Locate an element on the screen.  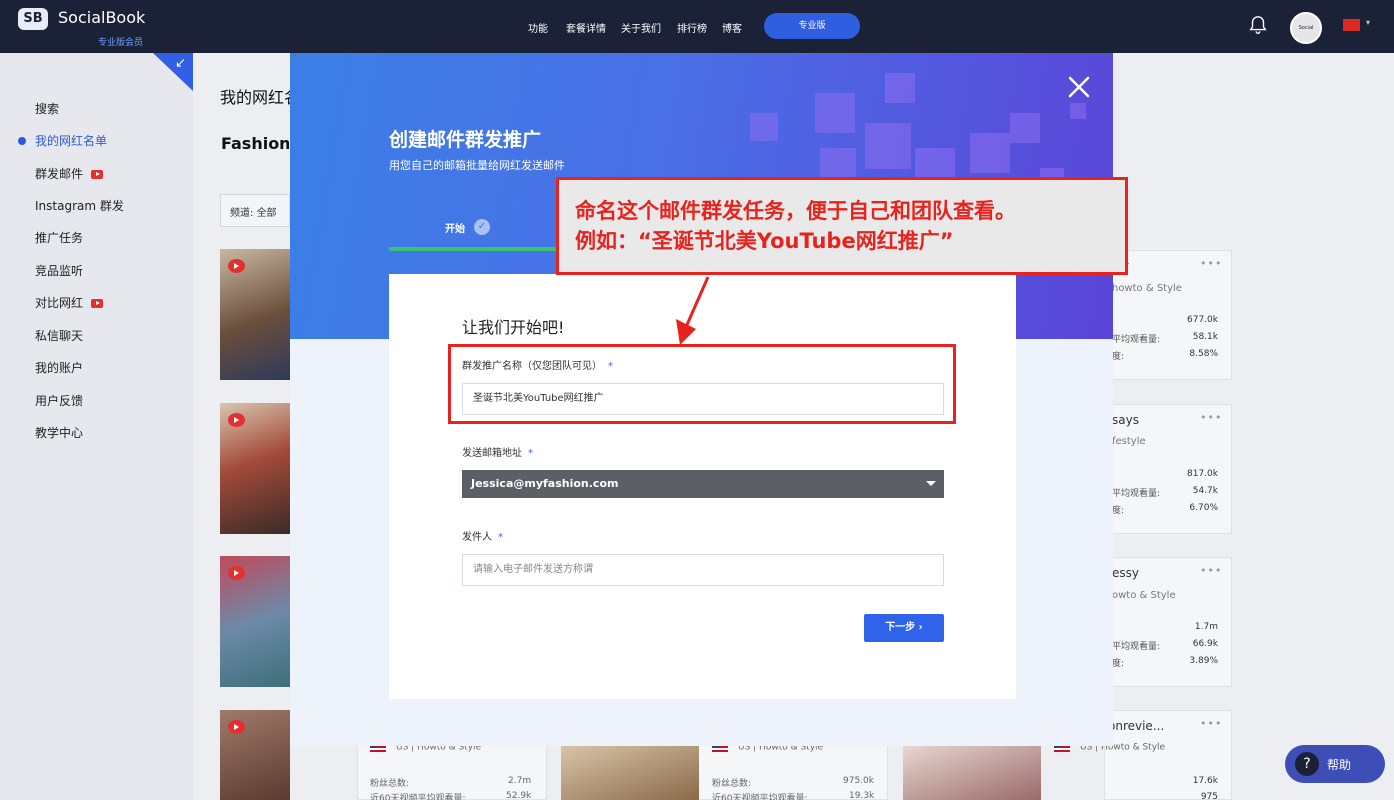
next-step-button: 下一步 › is located at coordinates (904, 628).